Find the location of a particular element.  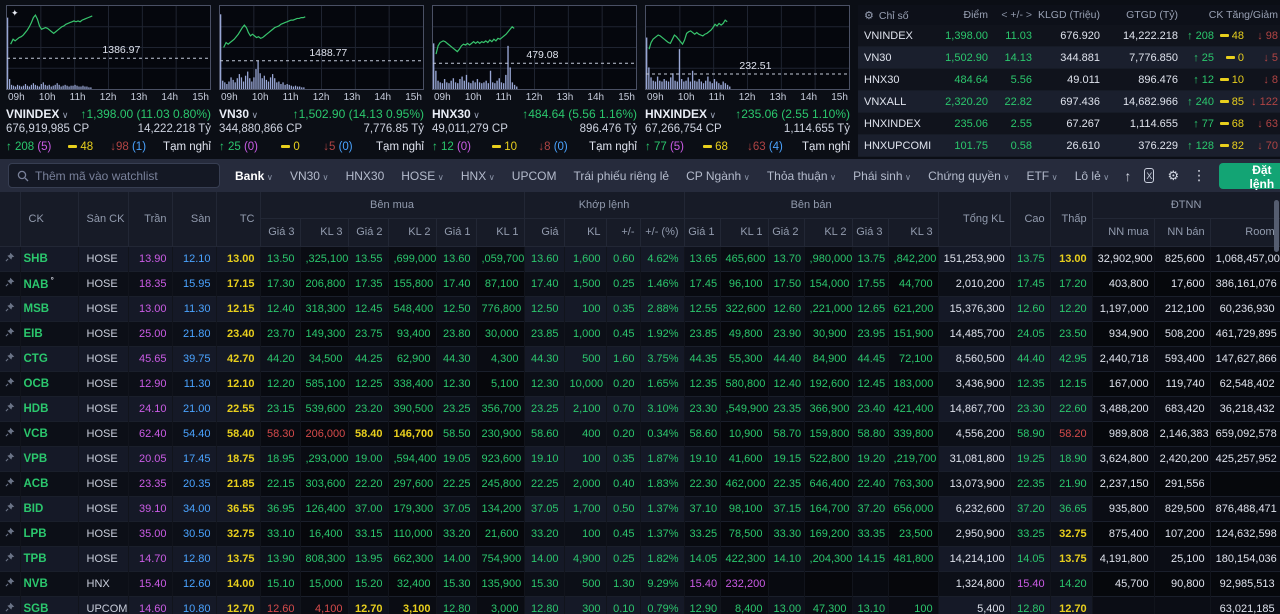

col-header-kl1-mua: KL 1 is located at coordinates (500, 232).